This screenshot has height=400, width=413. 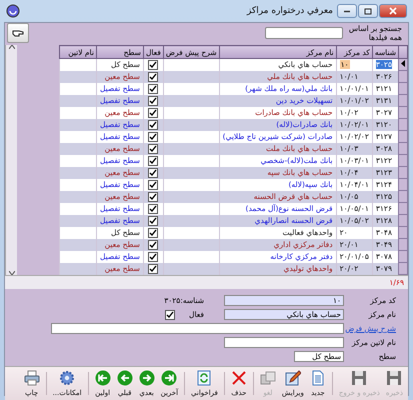 I want to click on close-icon, so click(x=393, y=11).